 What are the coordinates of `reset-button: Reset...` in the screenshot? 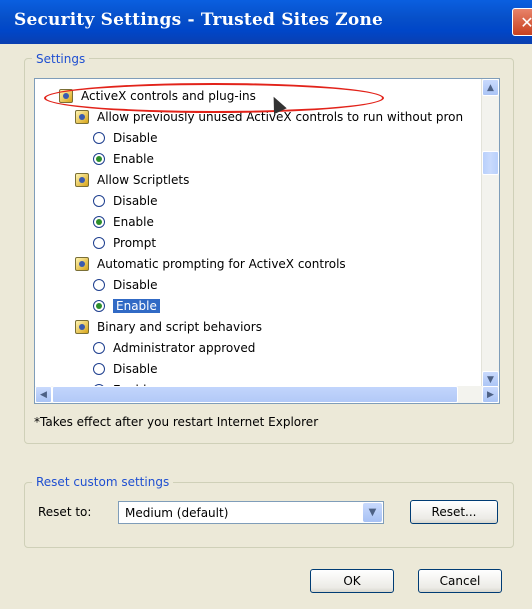 It's located at (454, 512).